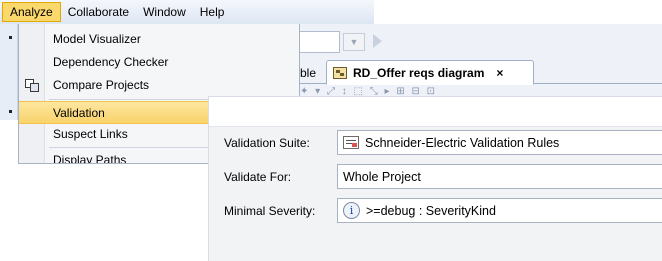 This screenshot has width=662, height=261. What do you see at coordinates (311, 73) in the screenshot?
I see `tab-previous: ble` at bounding box center [311, 73].